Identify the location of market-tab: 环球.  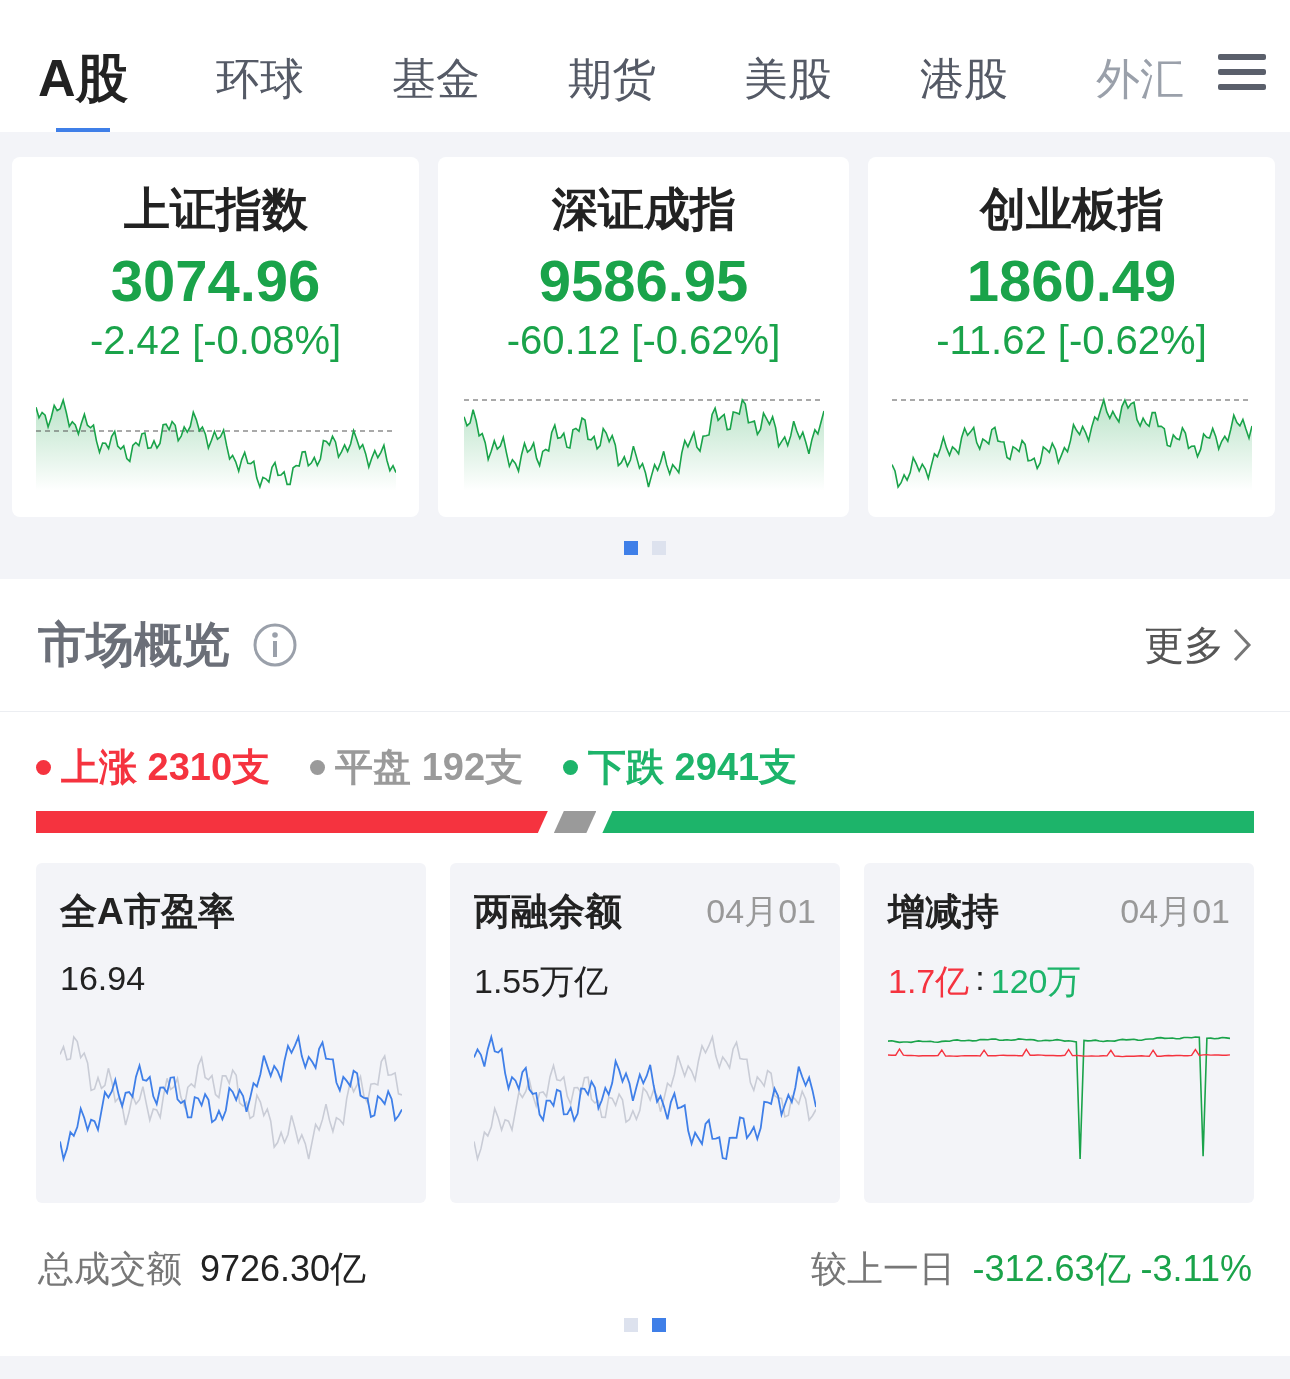
(259, 66).